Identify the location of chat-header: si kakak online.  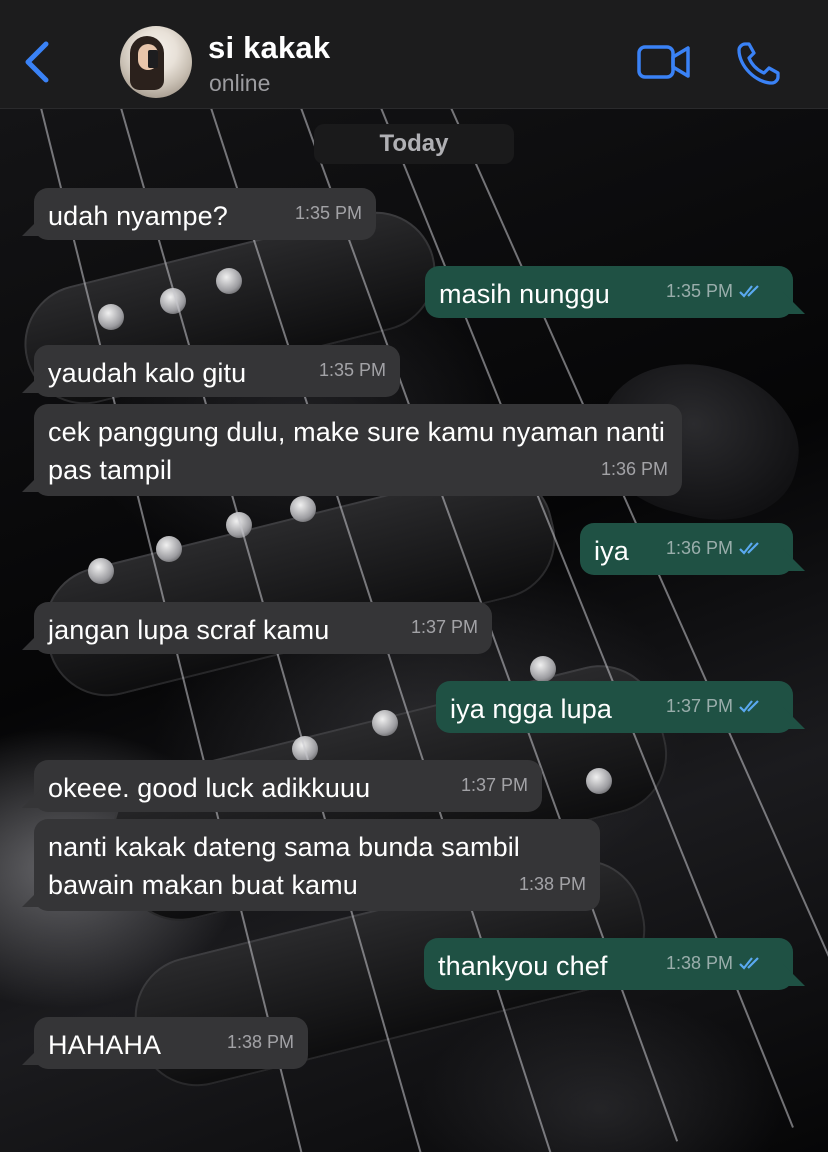
(414, 54).